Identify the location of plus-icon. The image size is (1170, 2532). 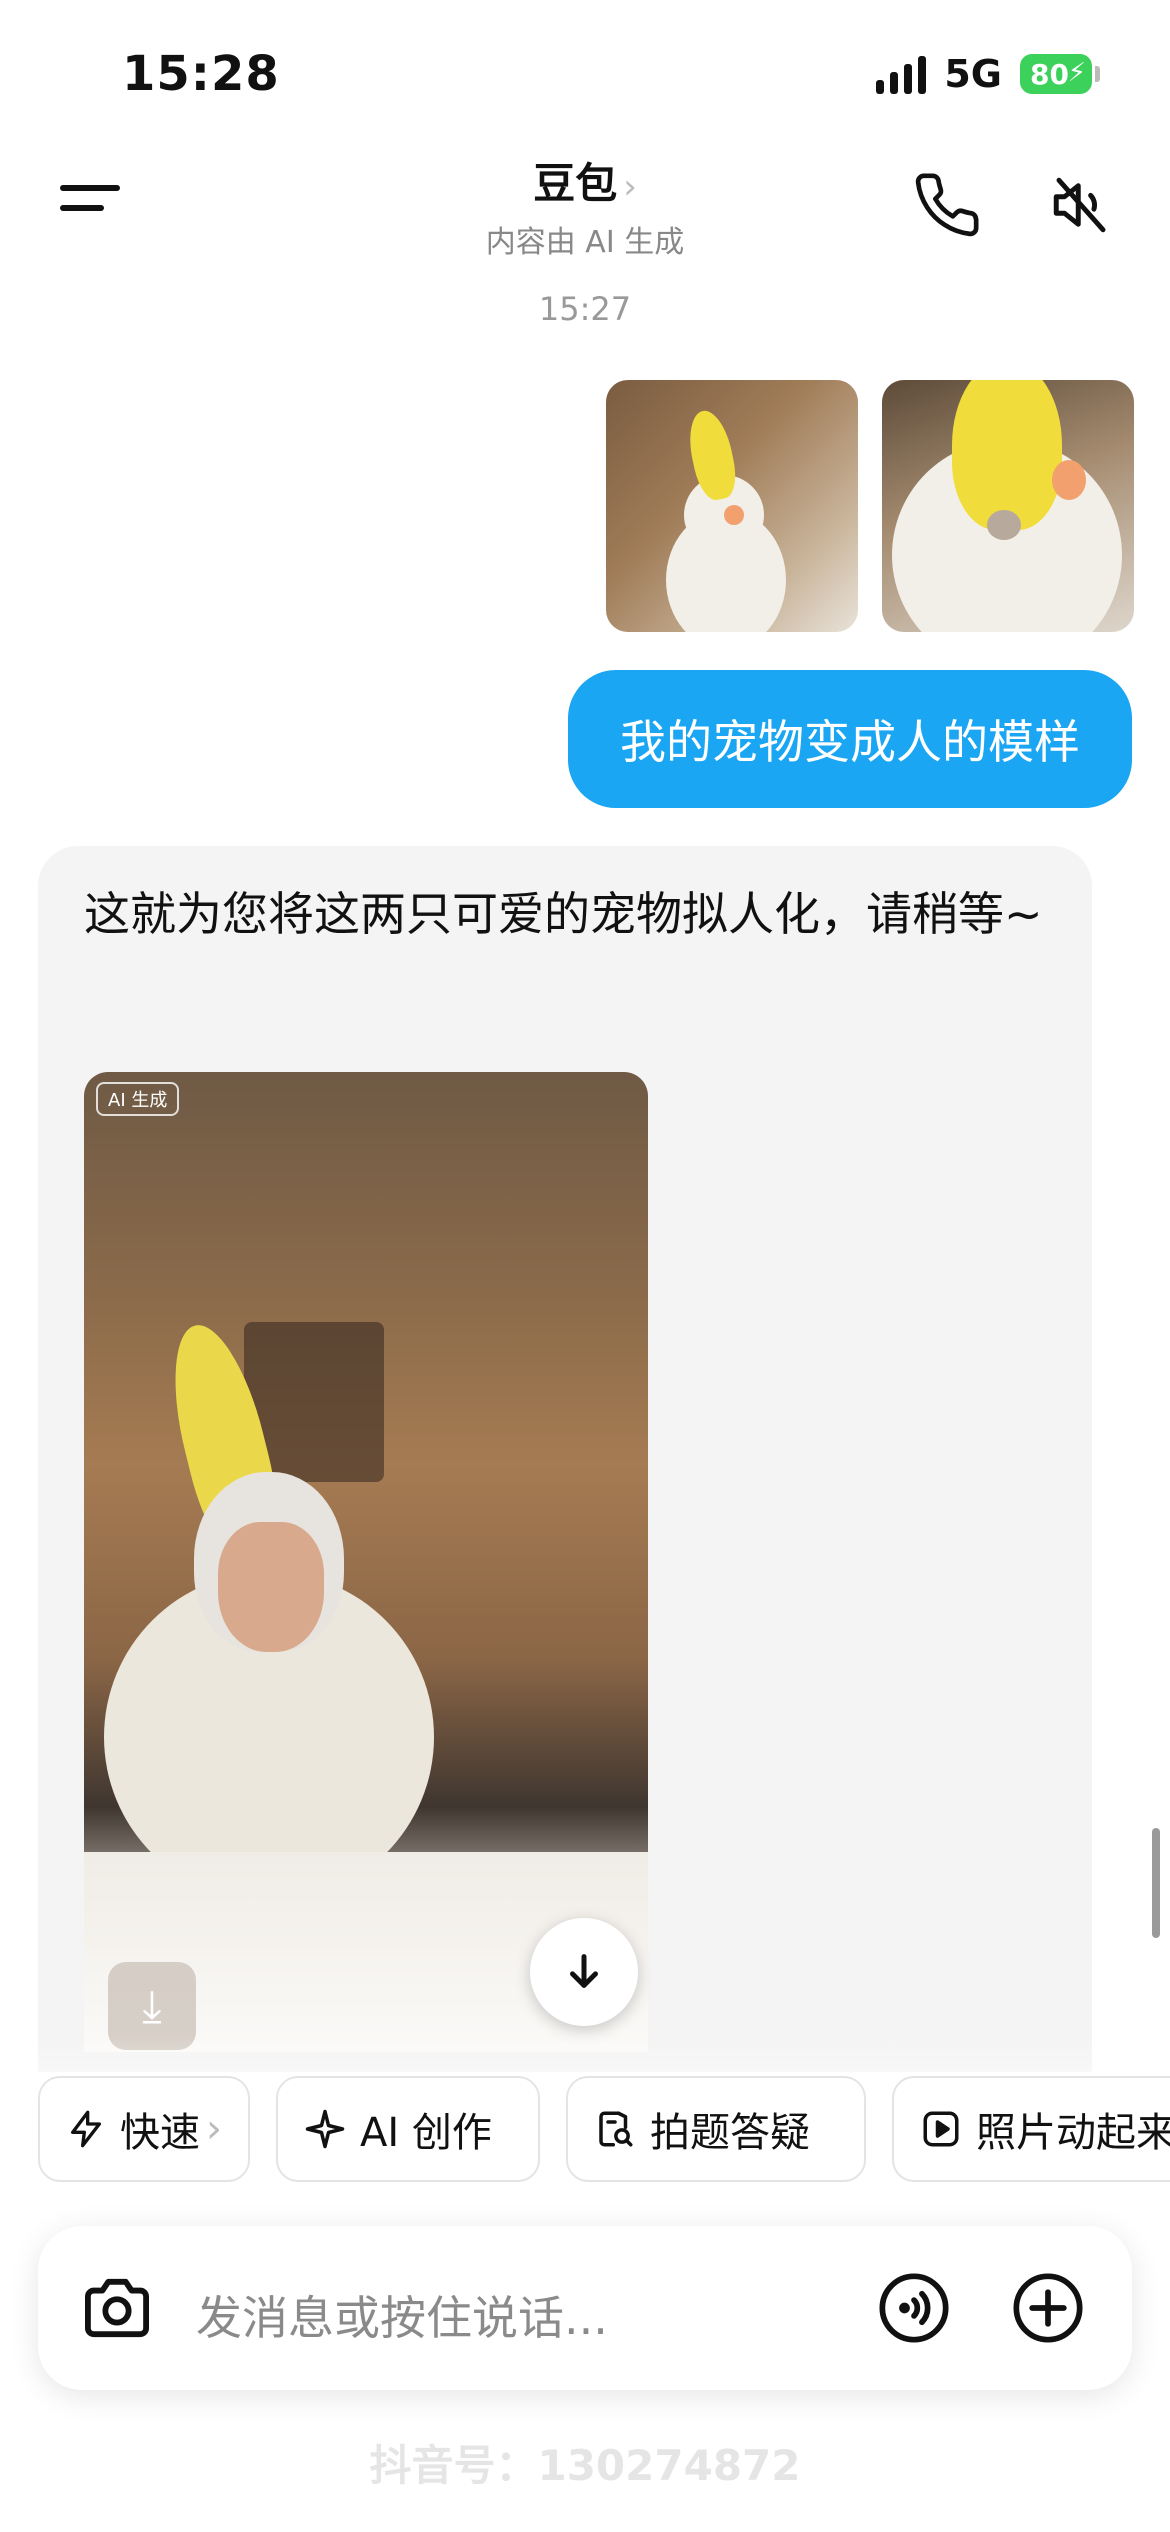
(1048, 2308).